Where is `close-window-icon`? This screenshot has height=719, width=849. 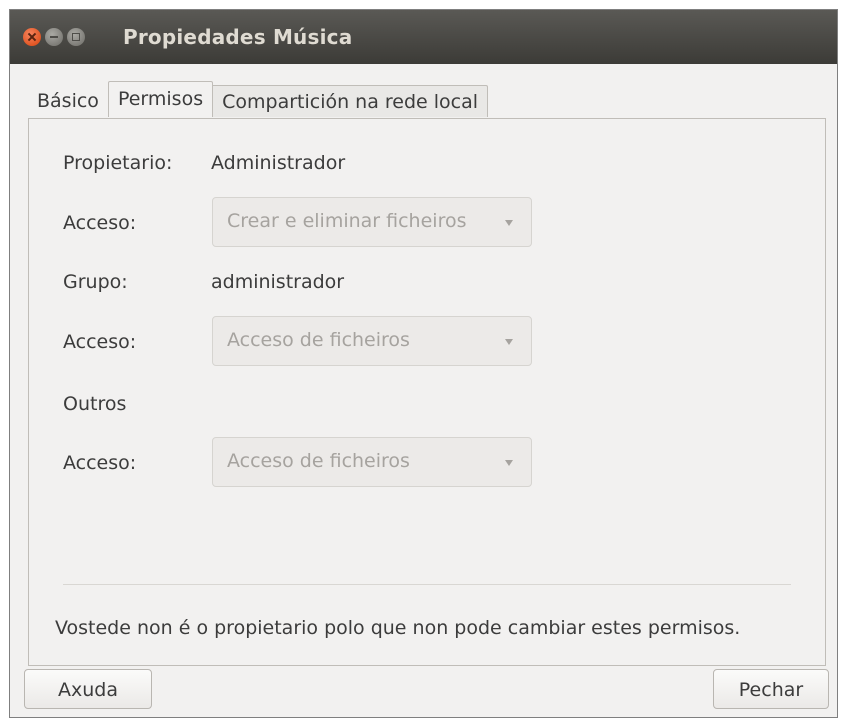
close-window-icon is located at coordinates (32, 37).